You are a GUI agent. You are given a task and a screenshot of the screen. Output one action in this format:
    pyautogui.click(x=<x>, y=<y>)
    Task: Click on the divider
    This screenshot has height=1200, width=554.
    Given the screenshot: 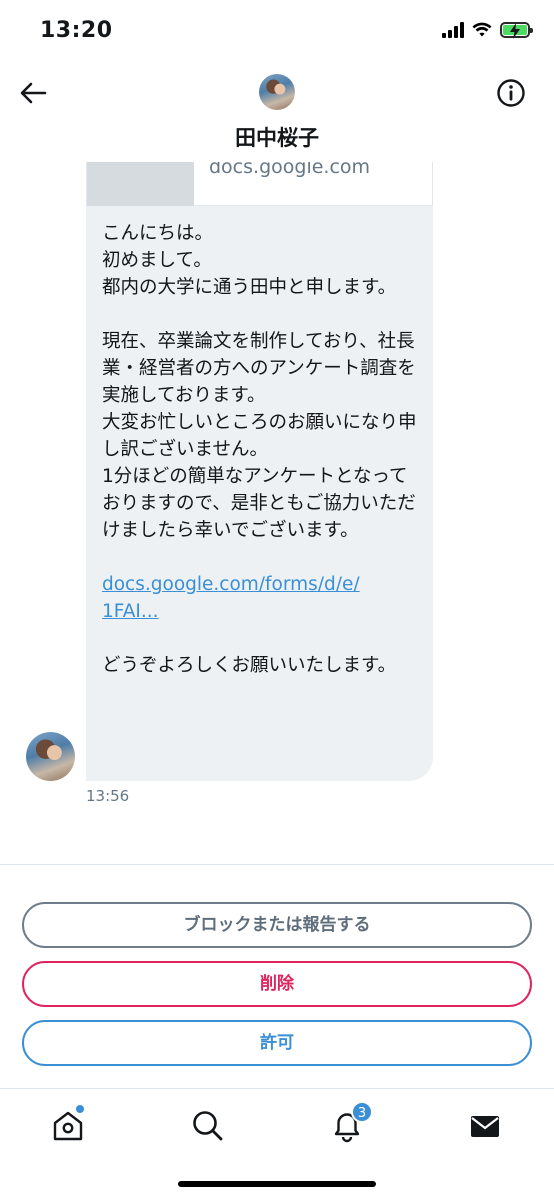 What is the action you would take?
    pyautogui.click(x=277, y=864)
    